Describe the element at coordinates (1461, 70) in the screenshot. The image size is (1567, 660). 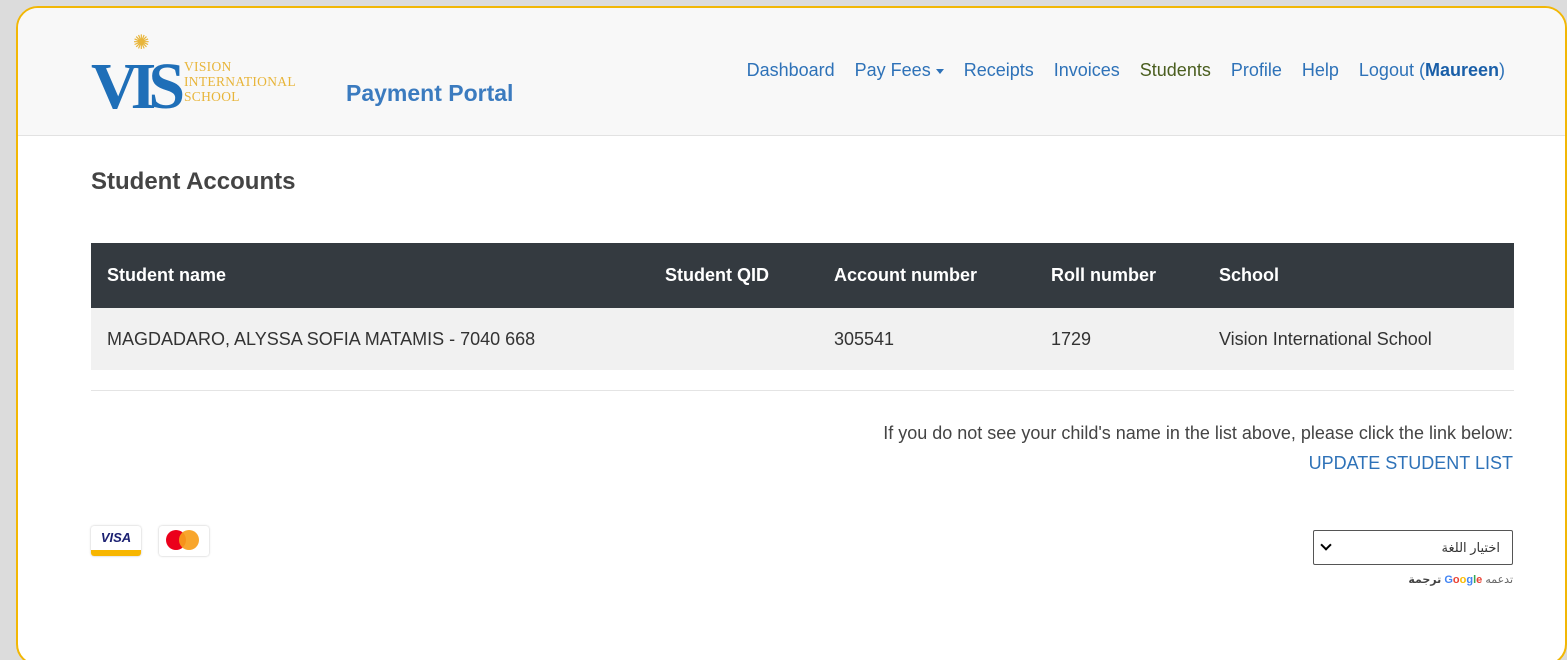
I see `logged-in-user: Maureen` at that location.